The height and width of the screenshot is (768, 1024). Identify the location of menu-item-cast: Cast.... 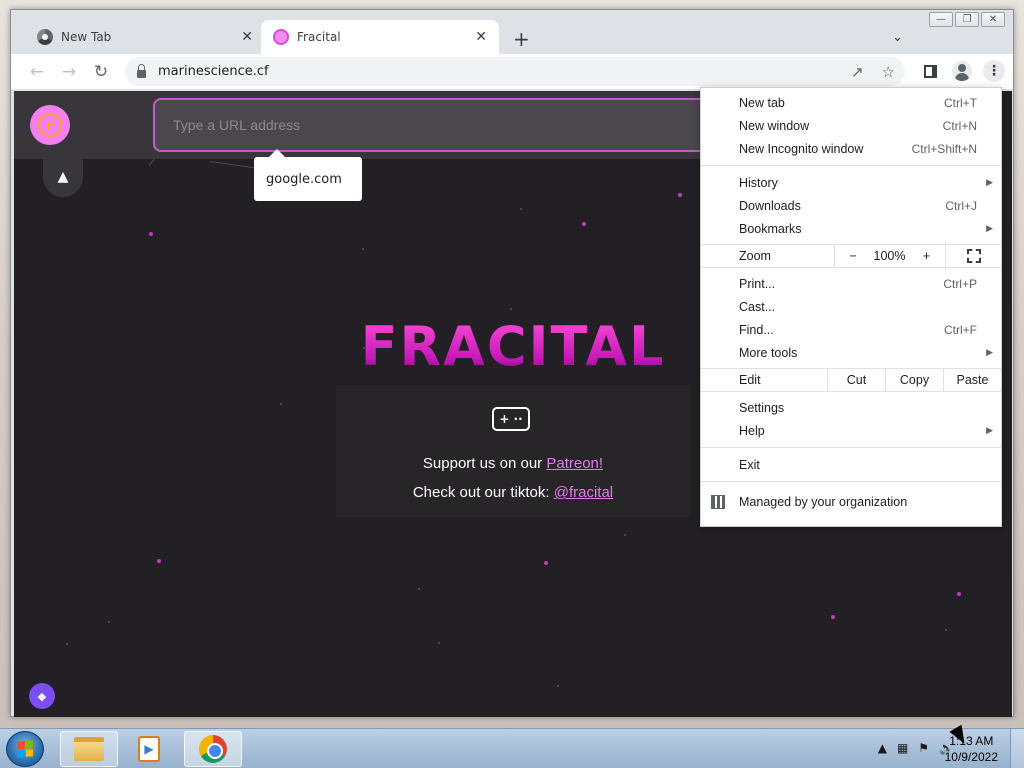
(851, 306).